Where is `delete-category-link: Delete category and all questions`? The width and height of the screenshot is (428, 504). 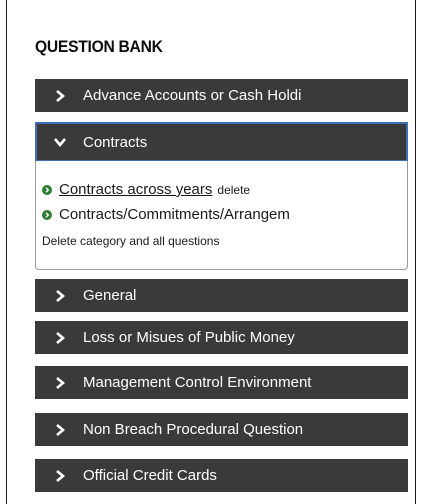
delete-category-link: Delete category and all questions is located at coordinates (130, 241).